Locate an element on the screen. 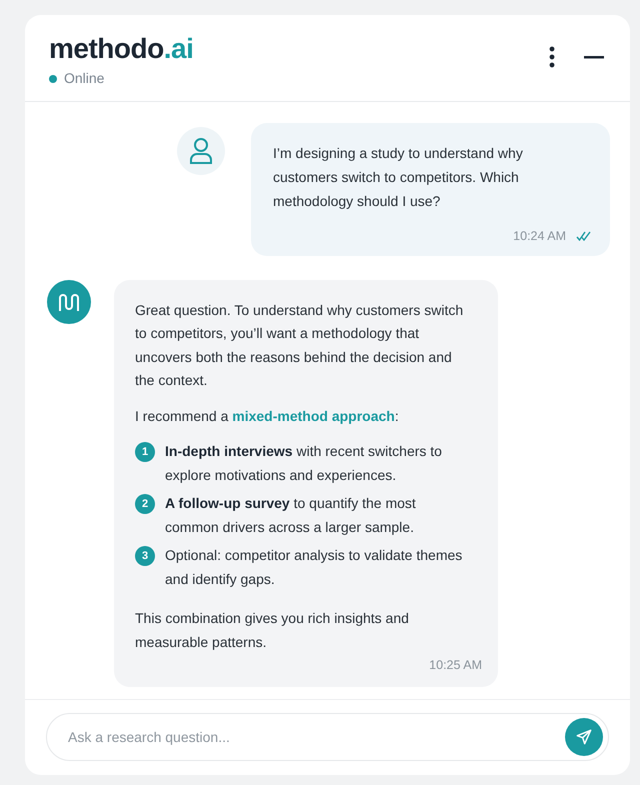 This screenshot has height=785, width=640. bot-avatar is located at coordinates (69, 302).